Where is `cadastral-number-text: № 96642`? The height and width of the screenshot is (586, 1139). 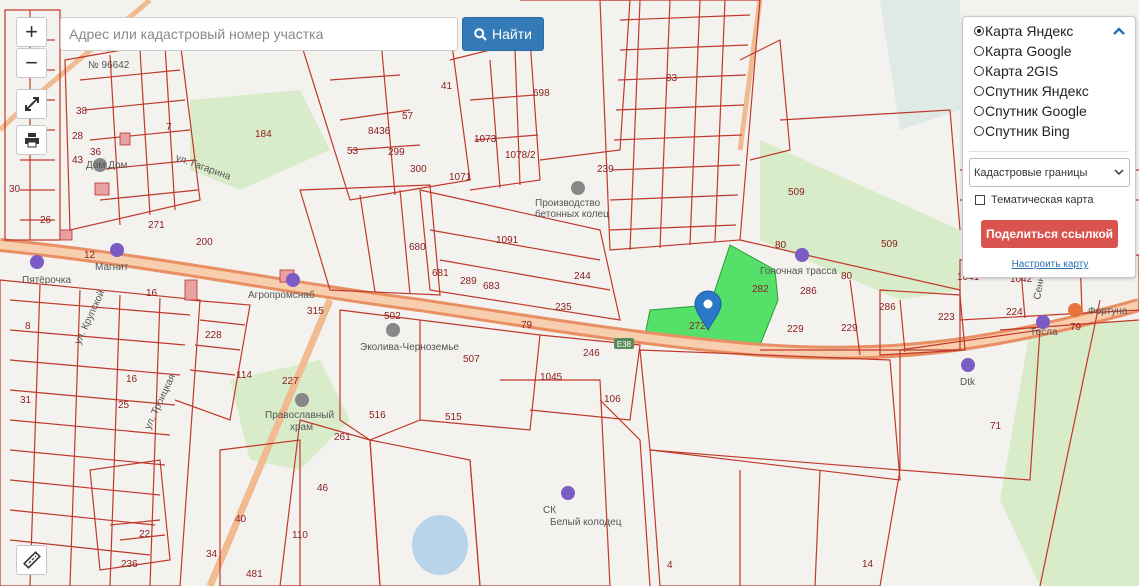 cadastral-number-text: № 96642 is located at coordinates (109, 65).